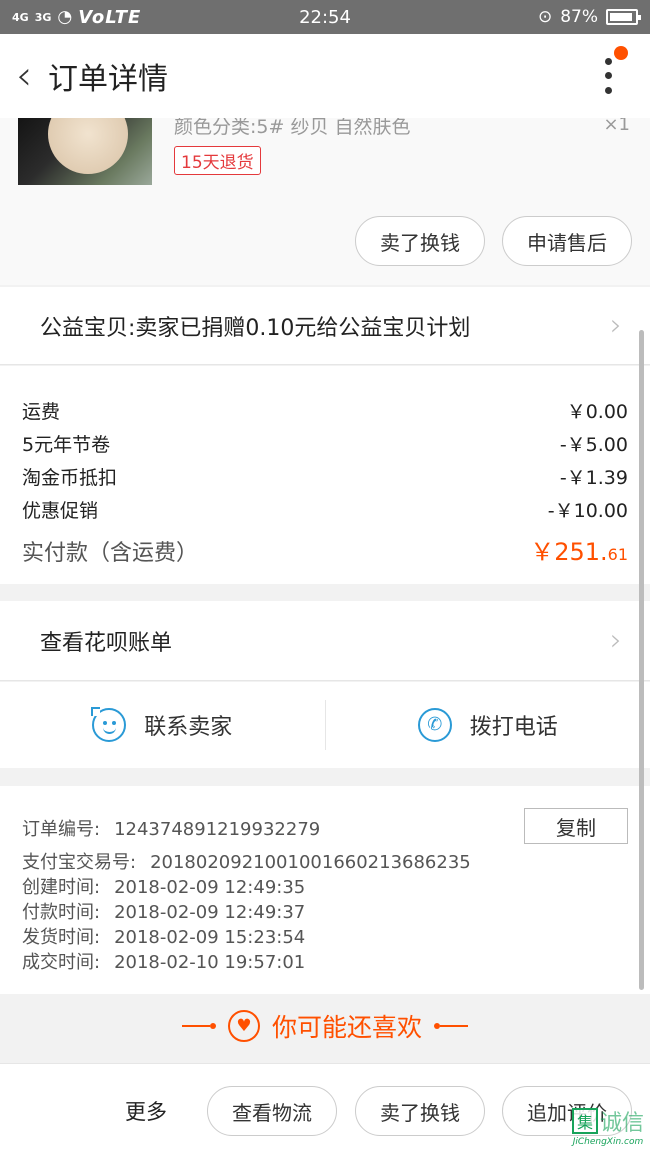 The height and width of the screenshot is (1155, 650). Describe the element at coordinates (325, 511) in the screenshot. I see `fee-row: 优惠促销 -￥10.00` at that location.